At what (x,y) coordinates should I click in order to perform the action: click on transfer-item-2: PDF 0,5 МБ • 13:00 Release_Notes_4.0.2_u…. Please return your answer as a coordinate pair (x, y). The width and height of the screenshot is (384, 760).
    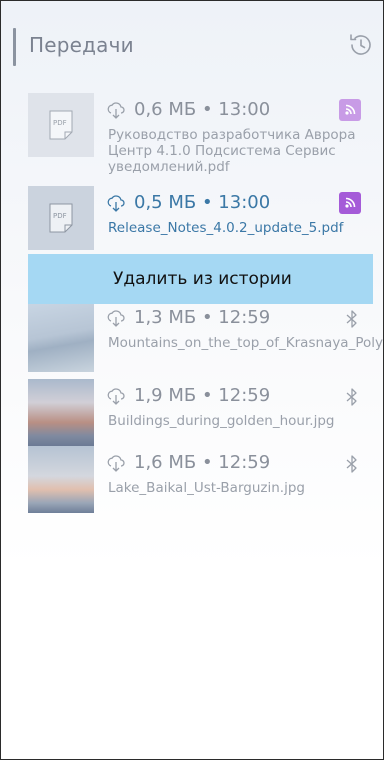
    Looking at the image, I should click on (200, 218).